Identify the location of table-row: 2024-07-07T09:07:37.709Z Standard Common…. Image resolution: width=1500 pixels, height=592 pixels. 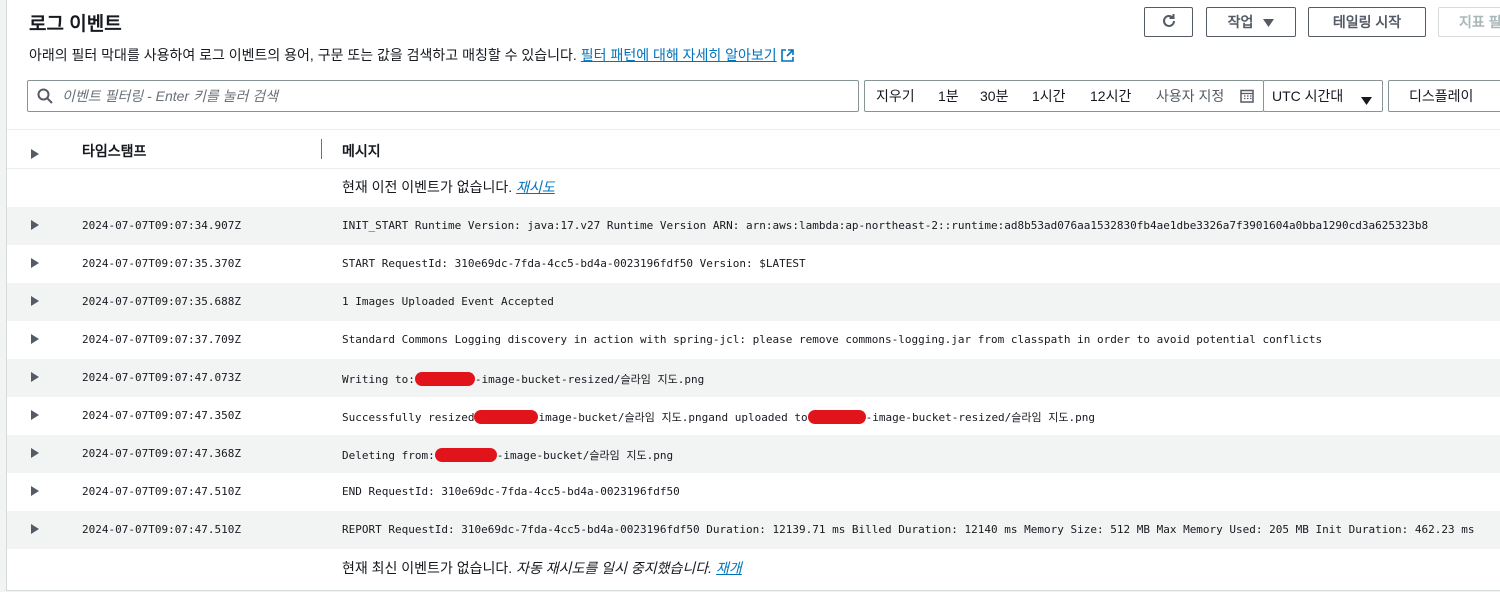
(753, 340).